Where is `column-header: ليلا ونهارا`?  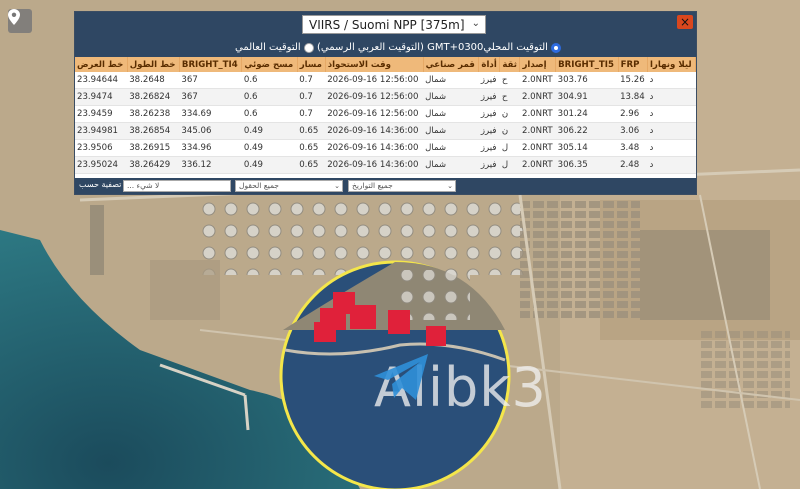
column-header: ليلا ونهارا is located at coordinates (672, 64).